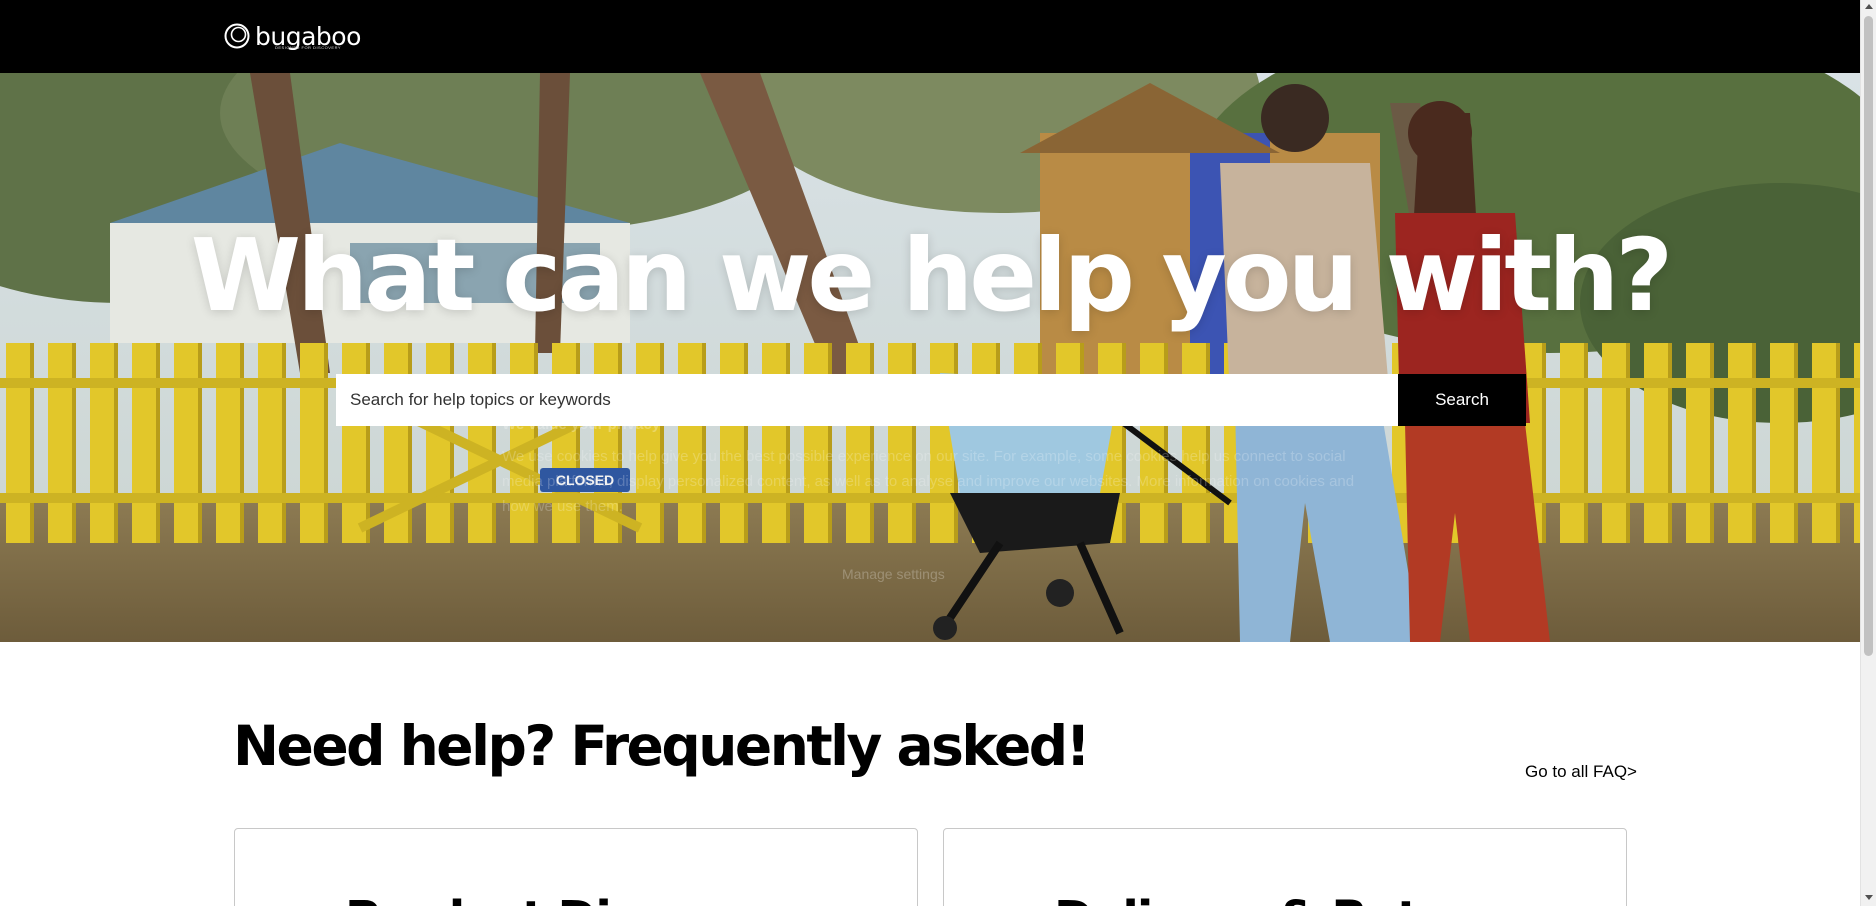 The width and height of the screenshot is (1876, 906). Describe the element at coordinates (1868, 336) in the screenshot. I see `scrollbar-thumb` at that location.